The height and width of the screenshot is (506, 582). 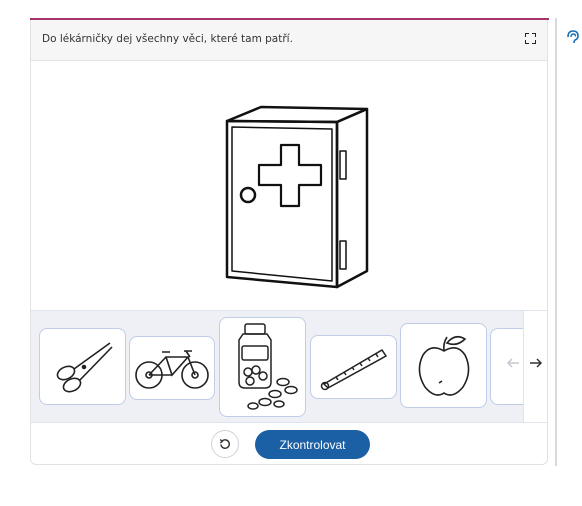 I want to click on thermometer-icon, so click(x=353, y=369).